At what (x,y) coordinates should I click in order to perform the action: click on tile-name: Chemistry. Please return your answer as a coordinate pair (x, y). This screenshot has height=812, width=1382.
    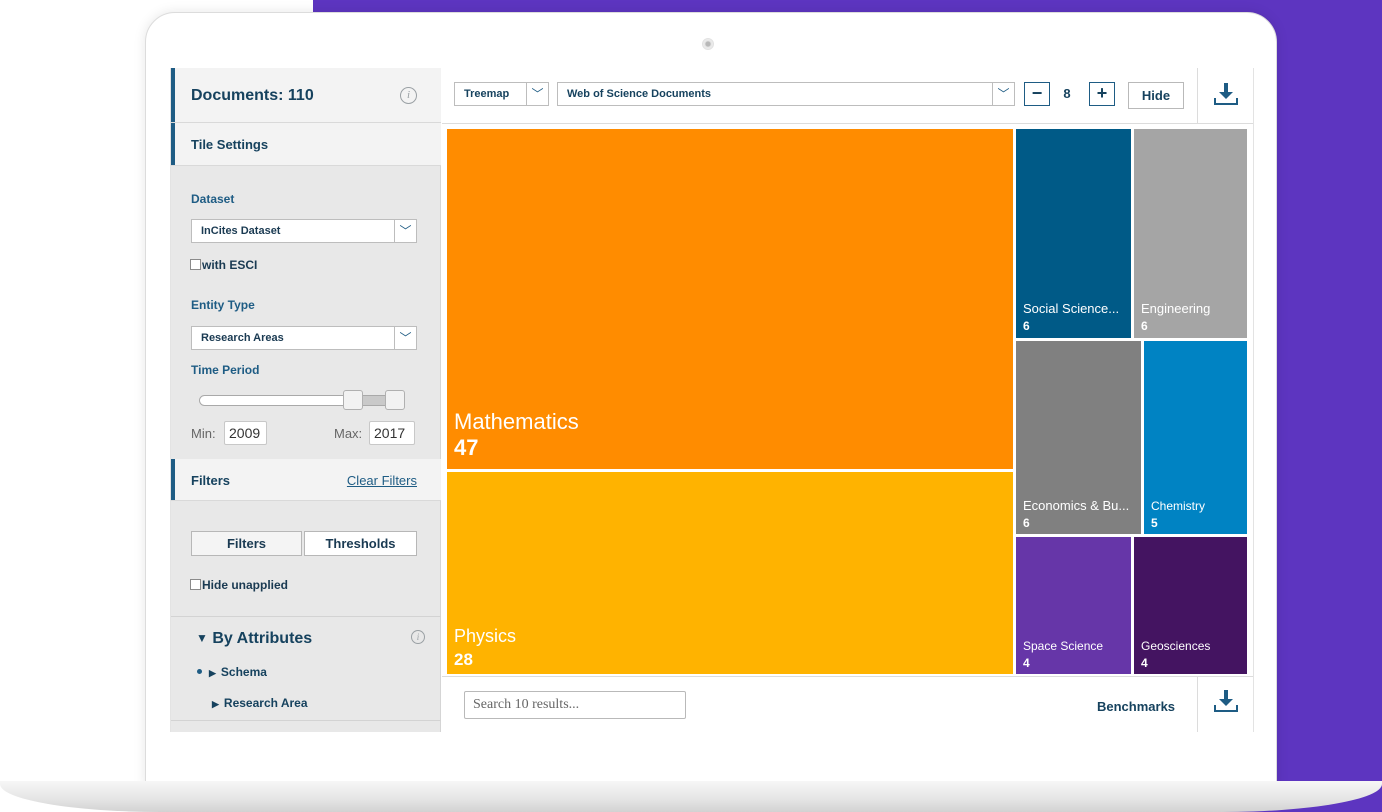
    Looking at the image, I should click on (1178, 506).